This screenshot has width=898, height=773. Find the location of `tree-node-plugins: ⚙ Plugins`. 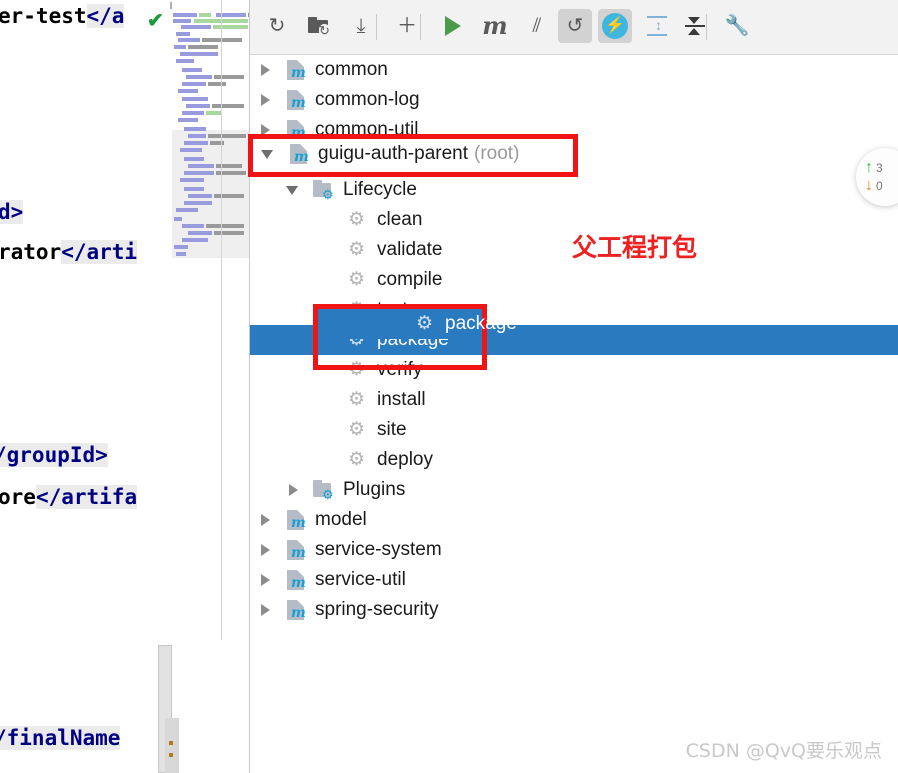

tree-node-plugins: ⚙ Plugins is located at coordinates (574, 490).